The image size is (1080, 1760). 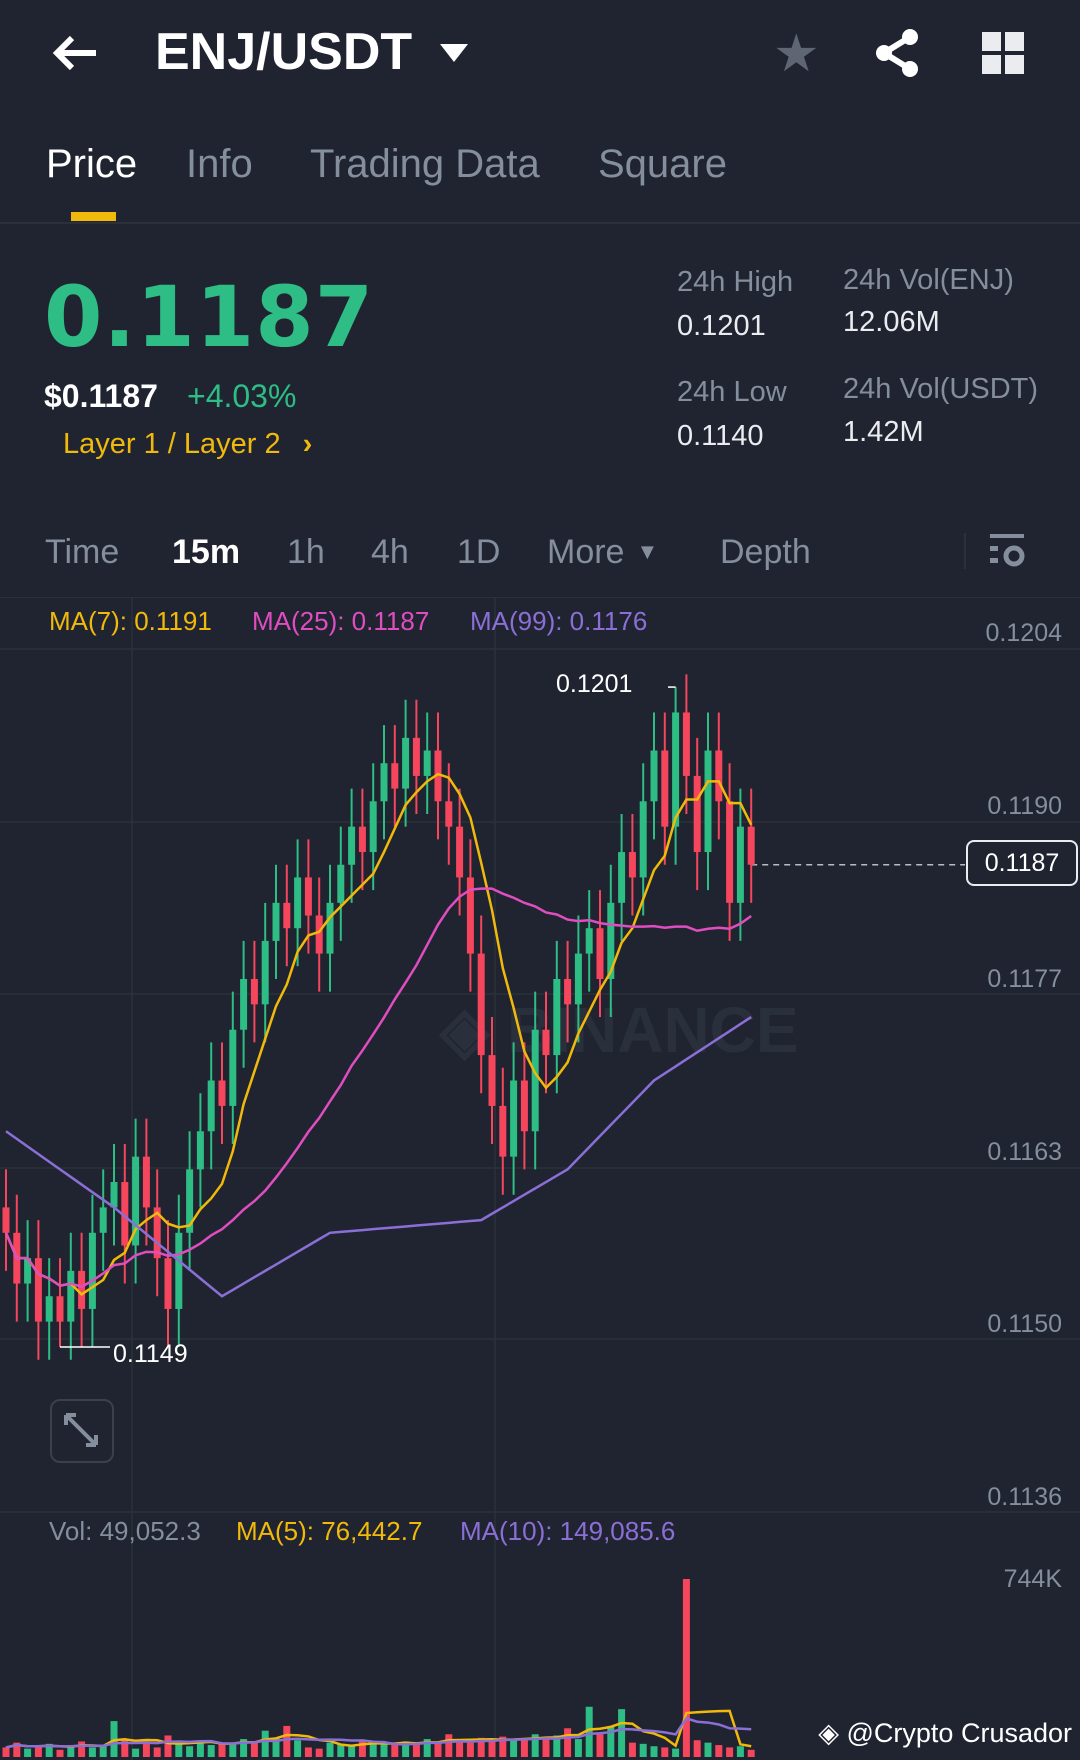 What do you see at coordinates (1024, 806) in the screenshot?
I see `price-axis-label: 0.1190` at bounding box center [1024, 806].